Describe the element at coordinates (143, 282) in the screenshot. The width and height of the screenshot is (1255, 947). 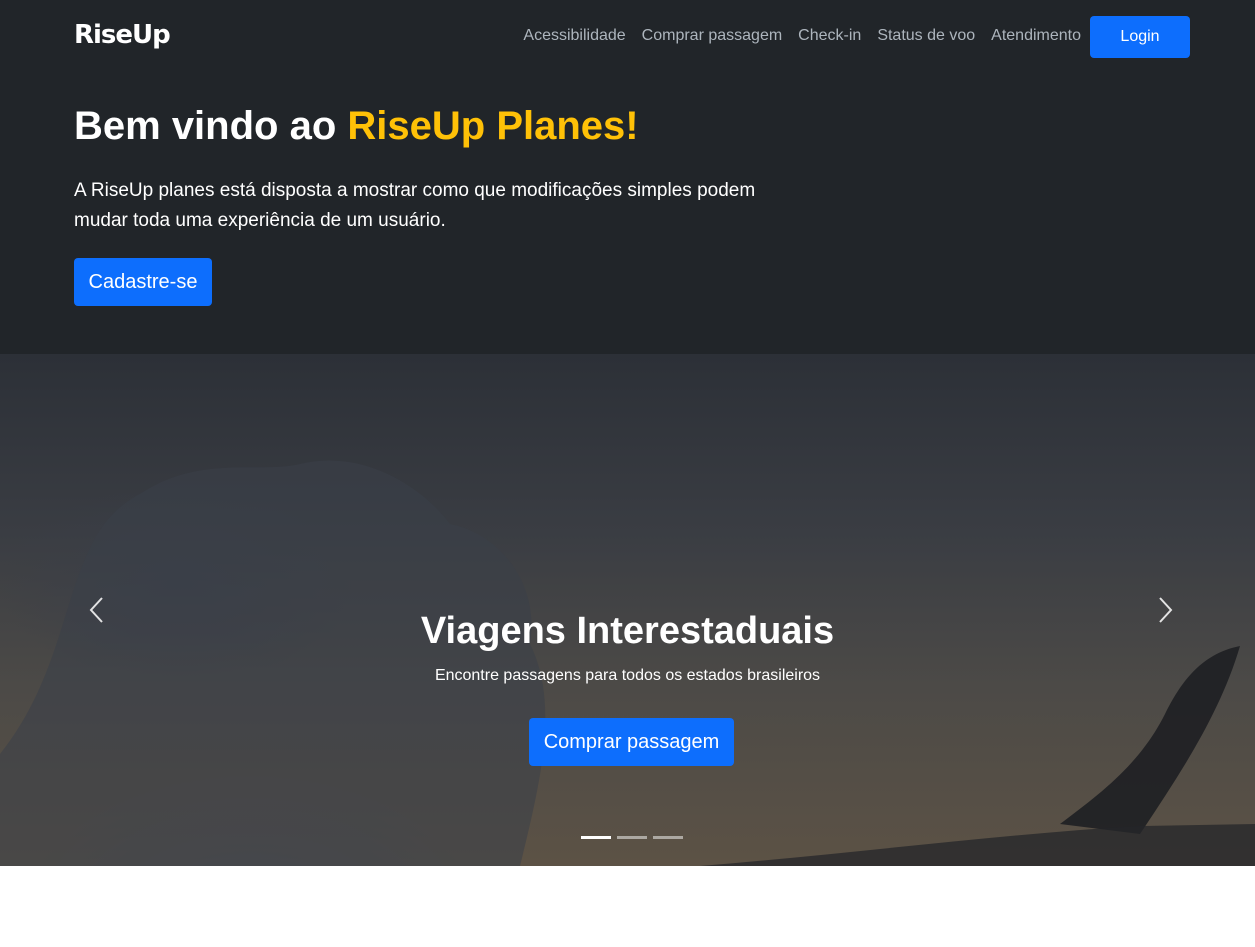
I see `signup-button: Cadastre-se` at that location.